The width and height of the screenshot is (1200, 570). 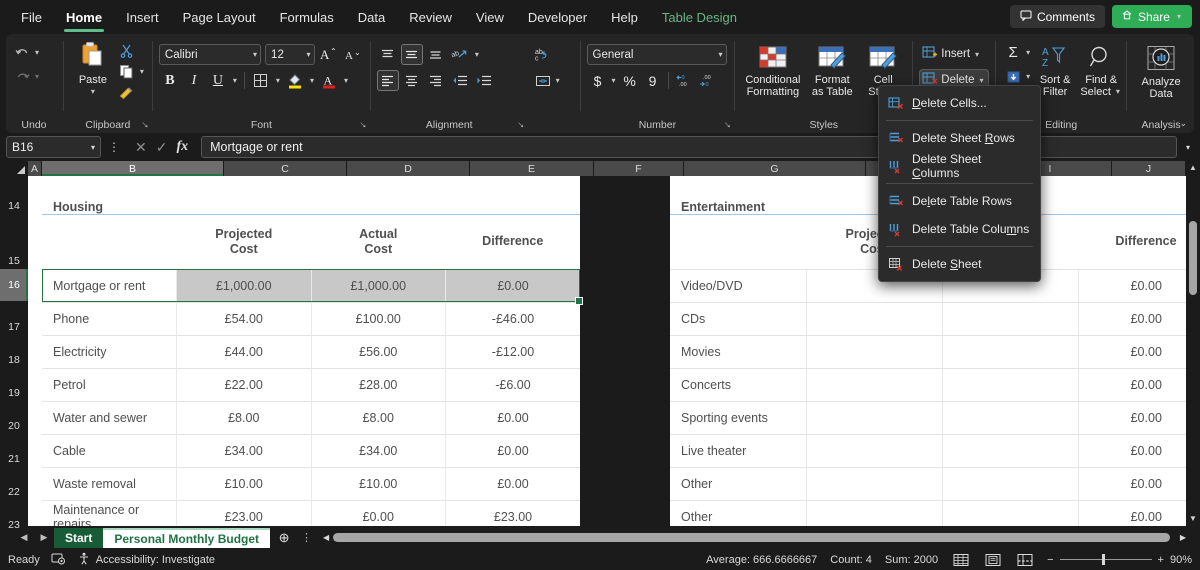 I want to click on zoom-slider, so click(x=1105, y=559).